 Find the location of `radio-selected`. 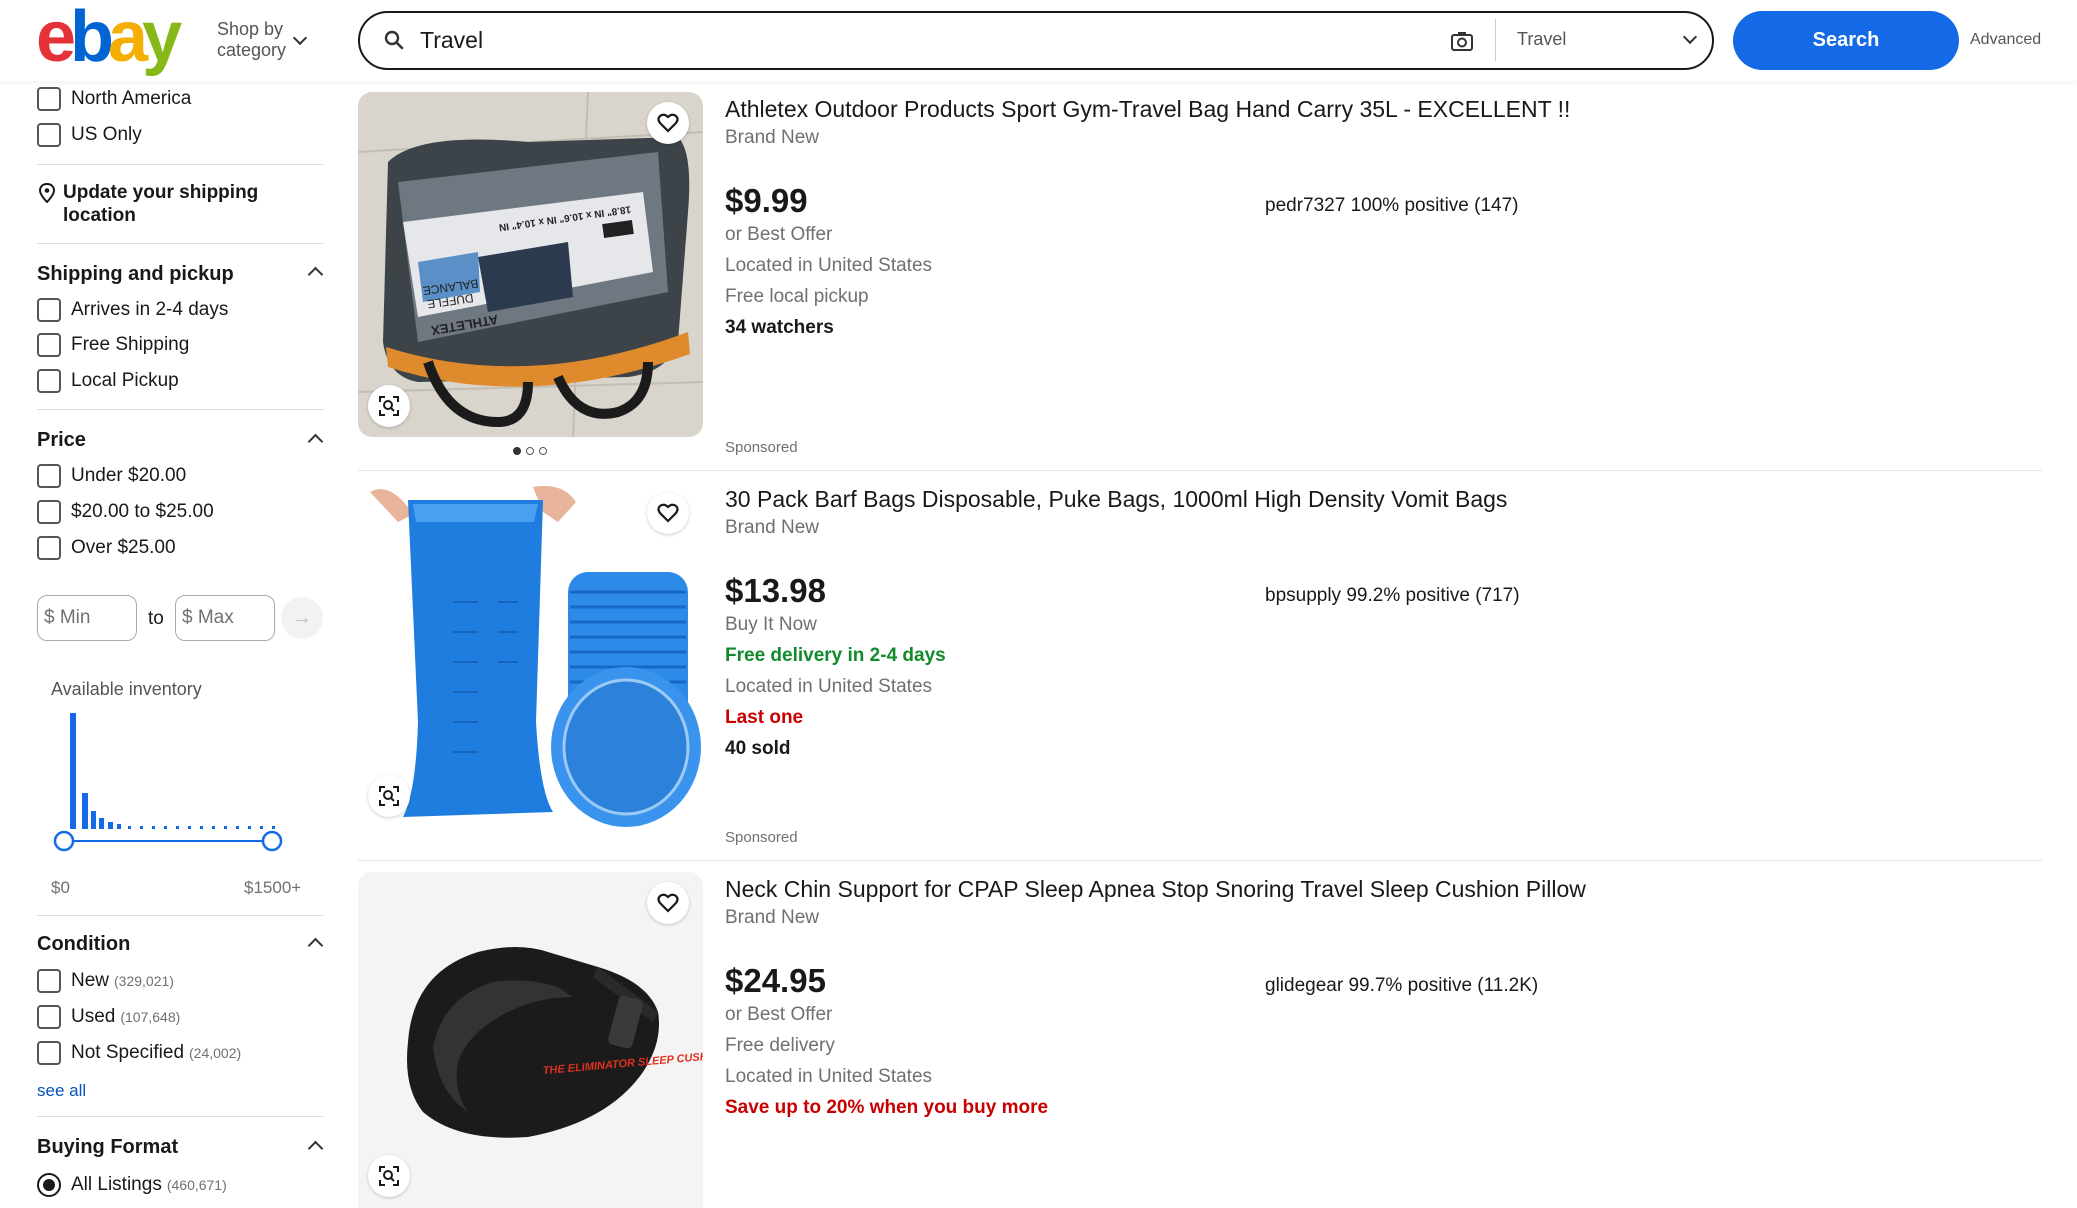

radio-selected is located at coordinates (49, 1185).